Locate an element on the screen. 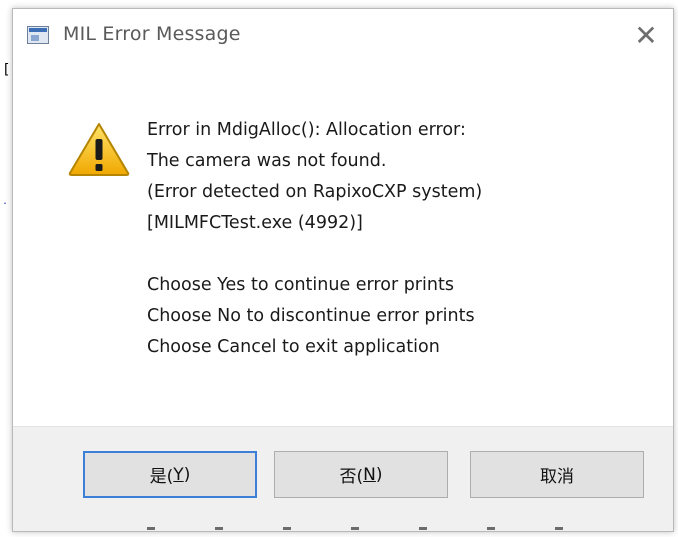 This screenshot has width=678, height=537. background-text-fragment: . is located at coordinates (5, 201).